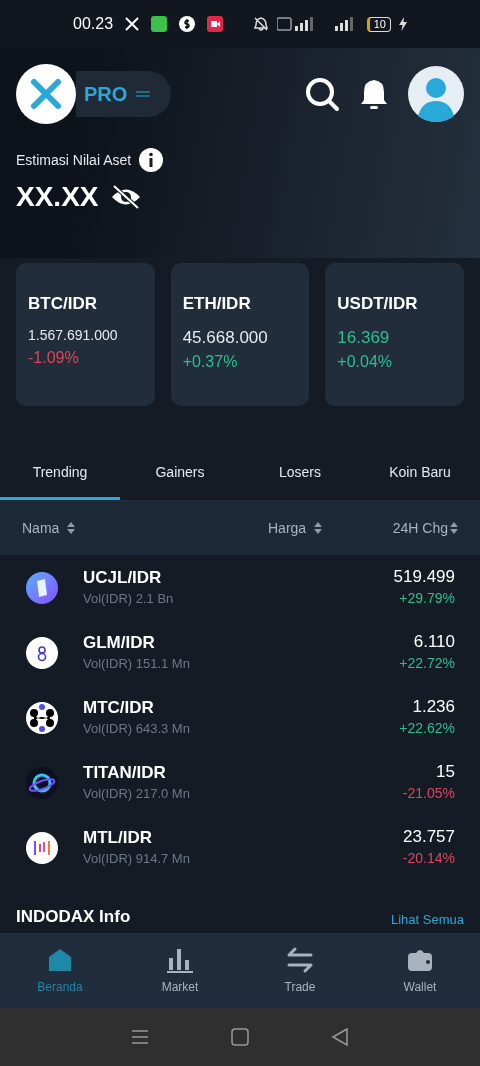 The width and height of the screenshot is (480, 1066). Describe the element at coordinates (140, 1037) in the screenshot. I see `menu-icon` at that location.